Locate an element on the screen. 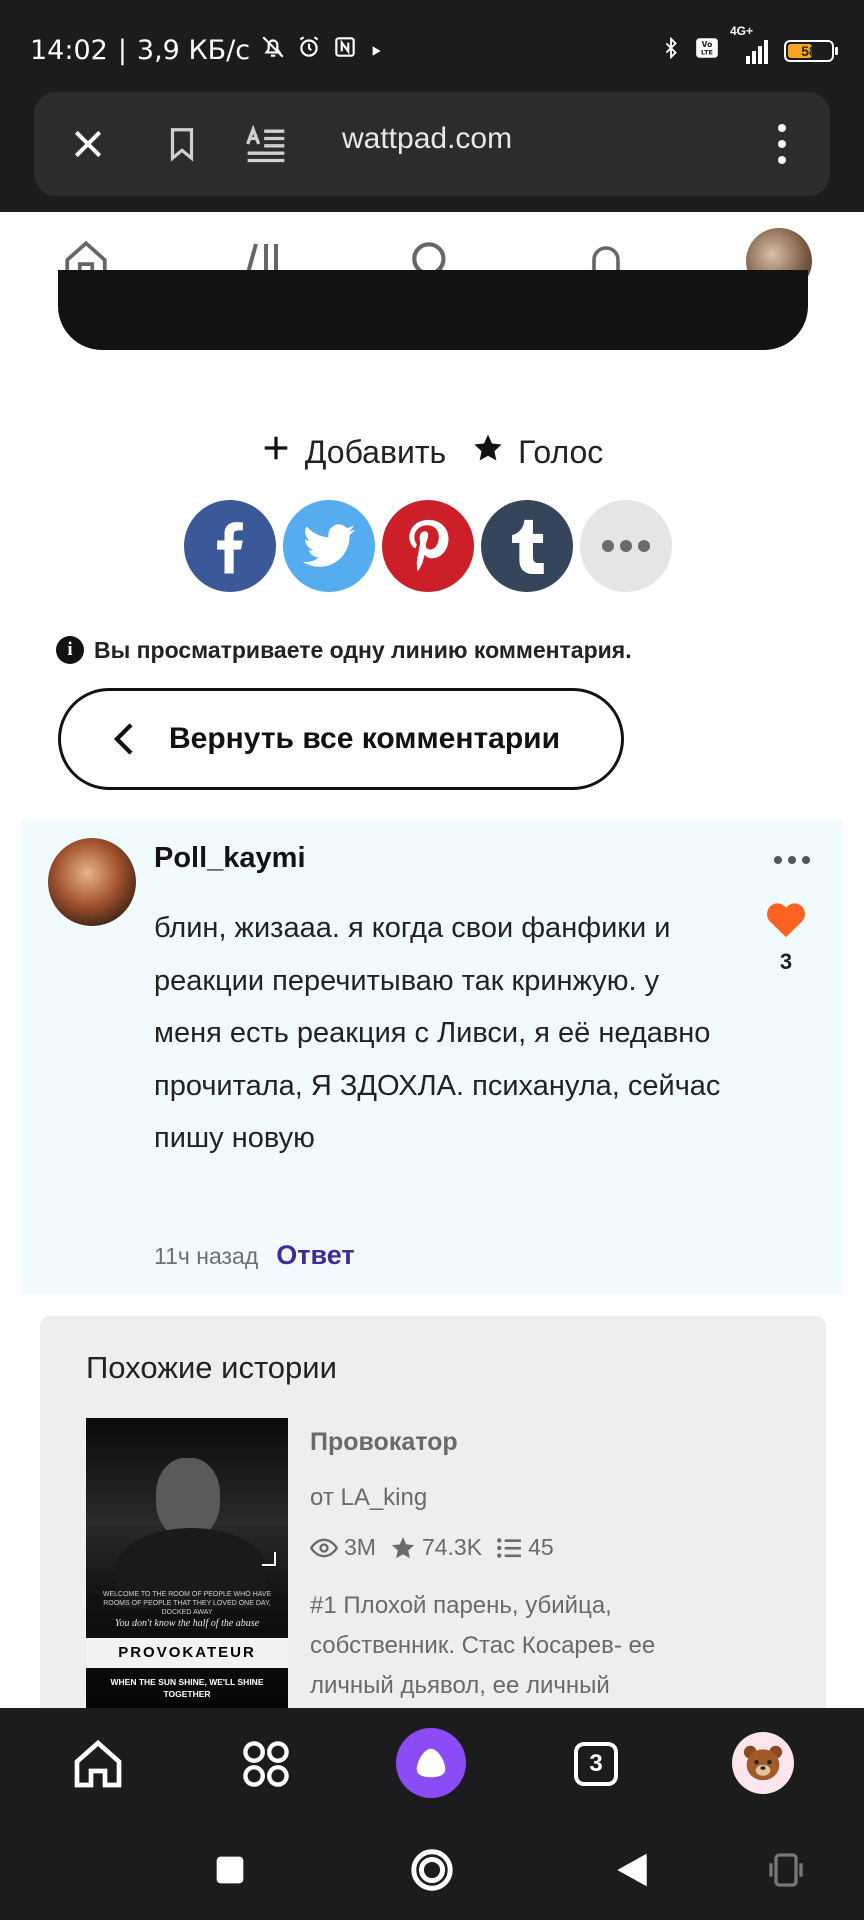 This screenshot has height=1920, width=864. battery-level: 58 is located at coordinates (809, 51).